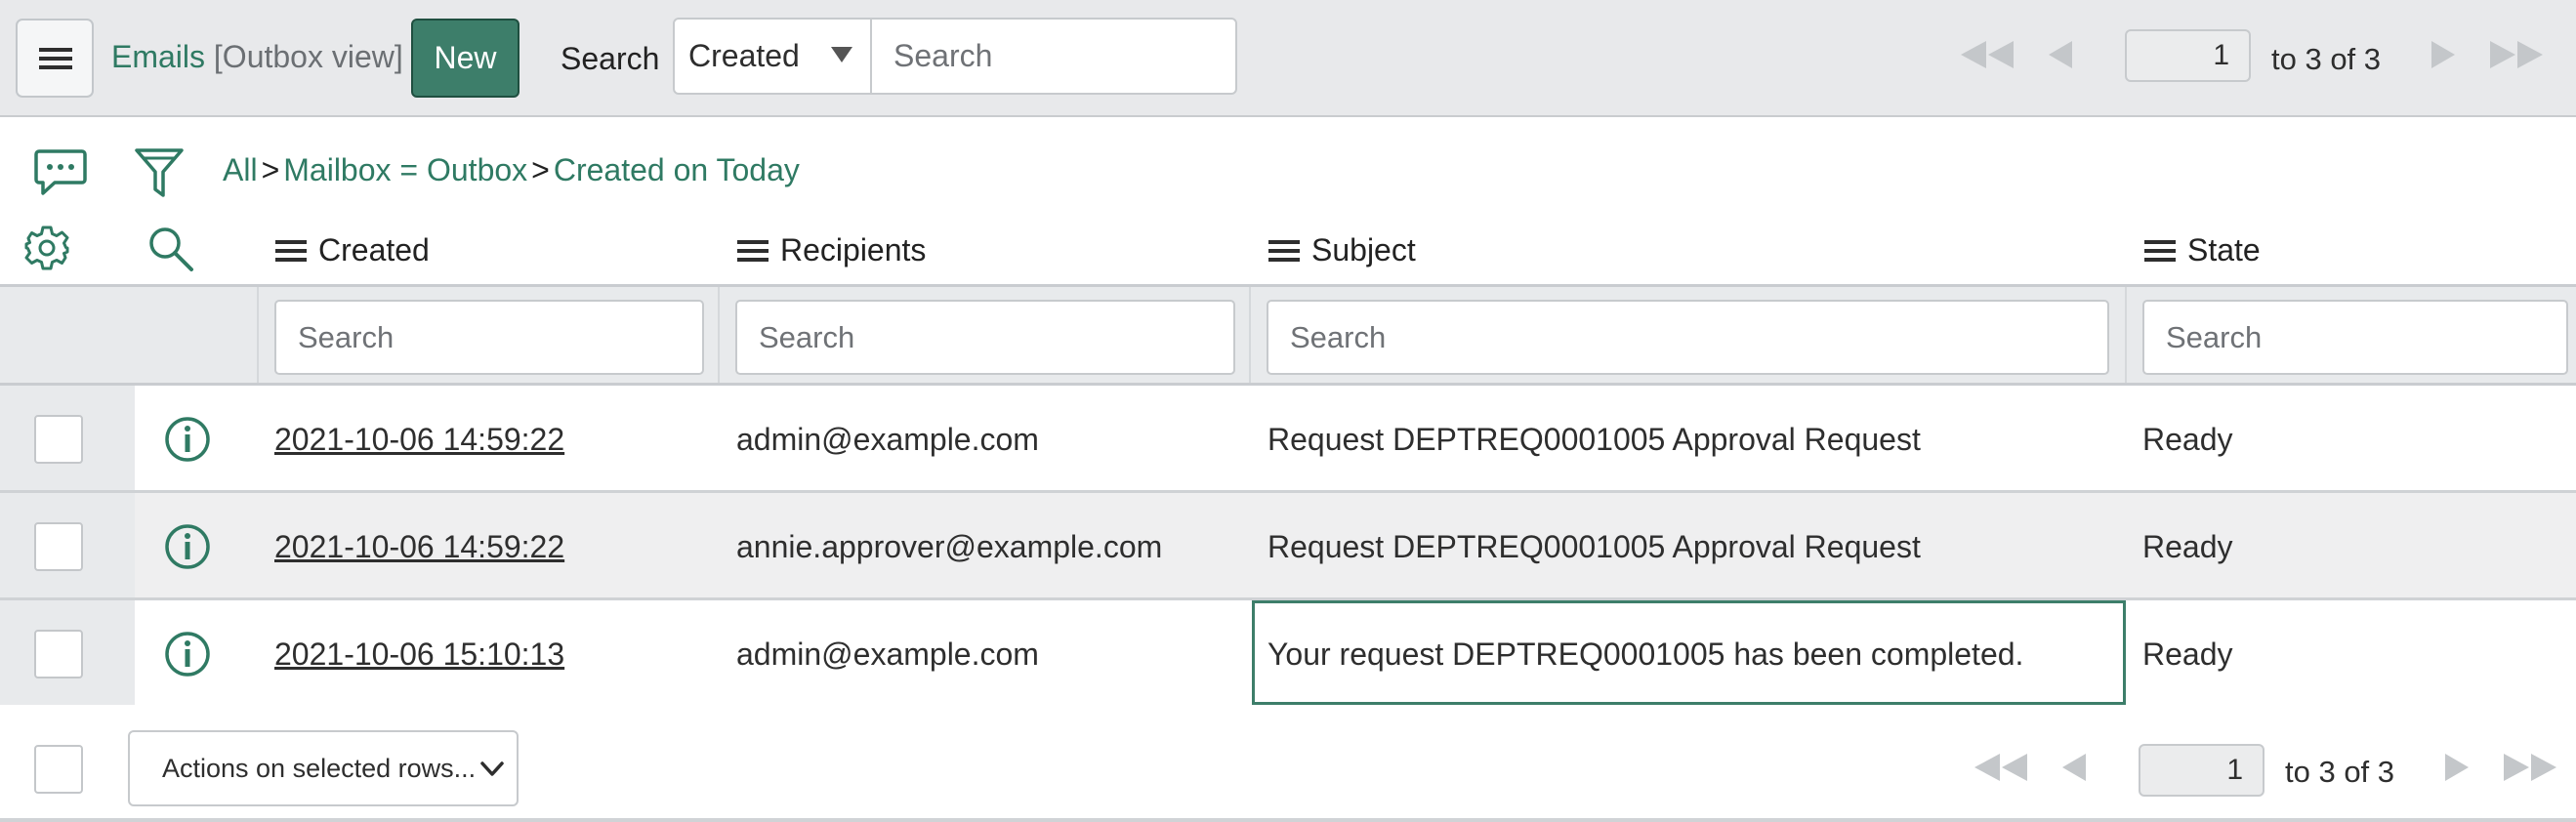 This screenshot has width=2576, height=822. I want to click on new-button: New, so click(465, 58).